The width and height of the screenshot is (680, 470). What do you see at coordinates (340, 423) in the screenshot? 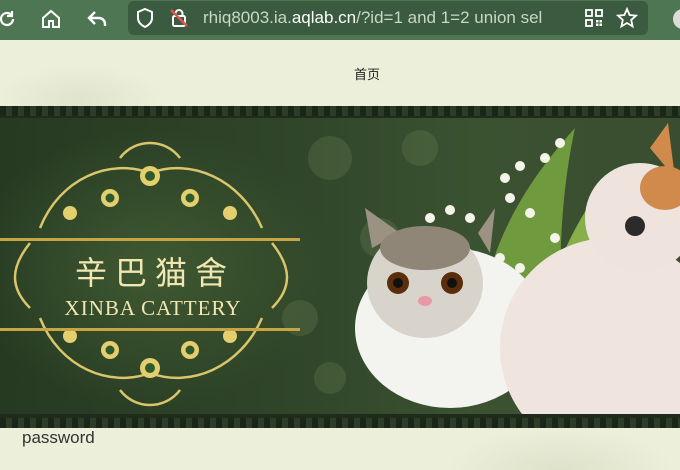
I see `banner-border-bottom` at bounding box center [340, 423].